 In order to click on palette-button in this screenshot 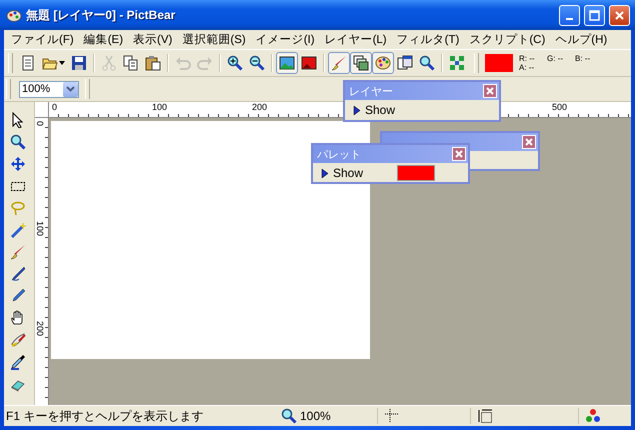, I will do `click(383, 63)`.